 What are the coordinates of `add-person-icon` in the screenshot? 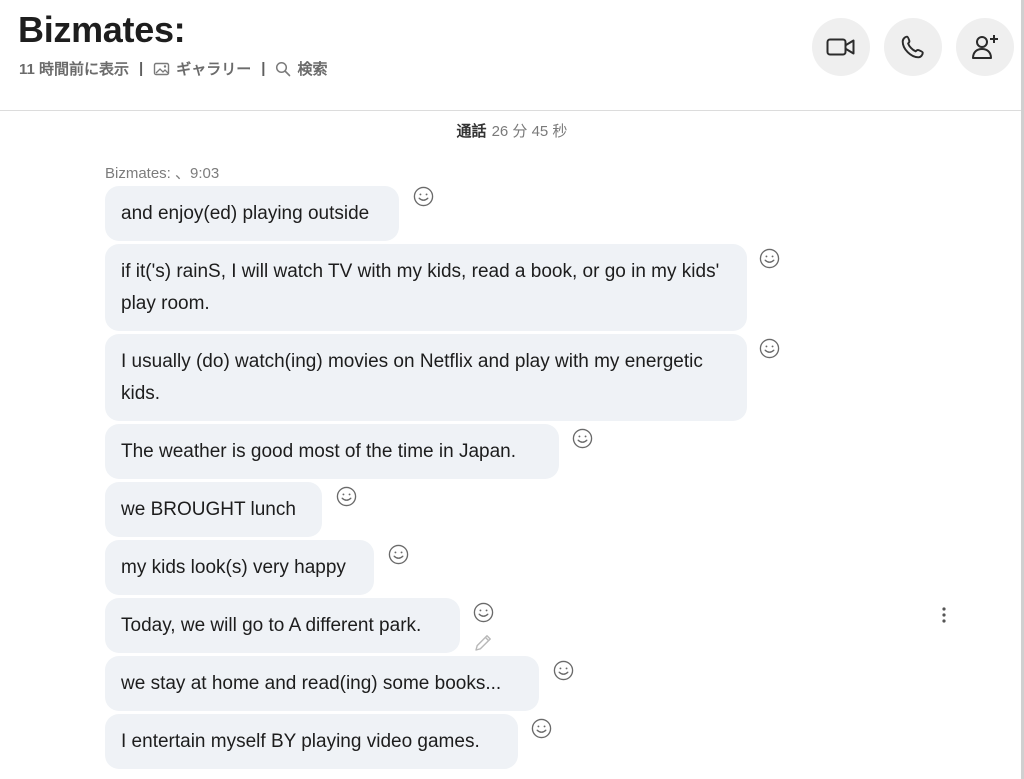 It's located at (985, 47).